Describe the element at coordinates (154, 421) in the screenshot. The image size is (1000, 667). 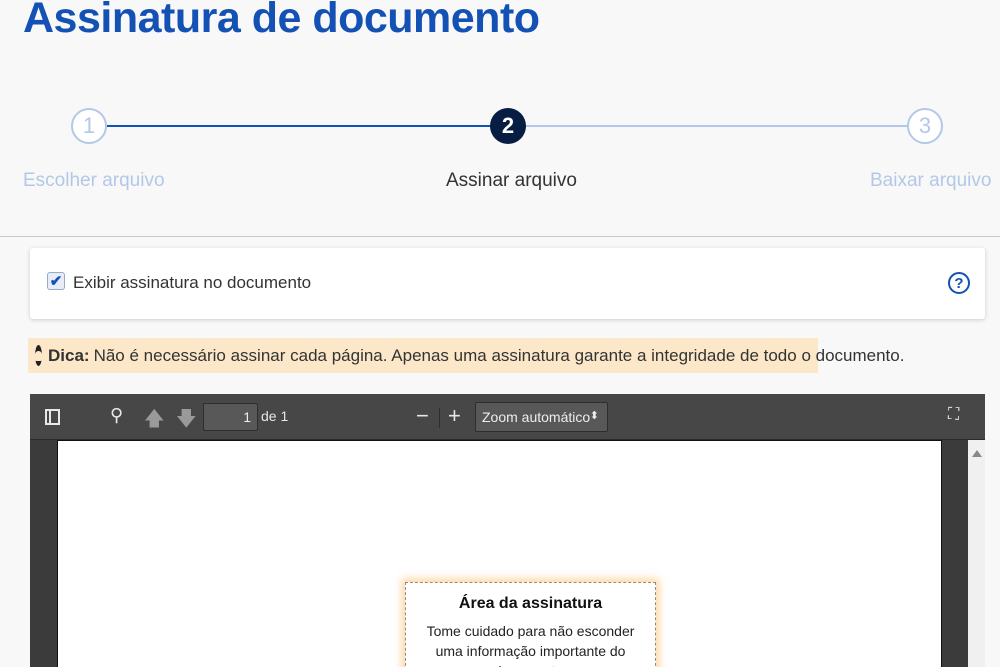
I see `previous-page-icon: 🡅` at that location.